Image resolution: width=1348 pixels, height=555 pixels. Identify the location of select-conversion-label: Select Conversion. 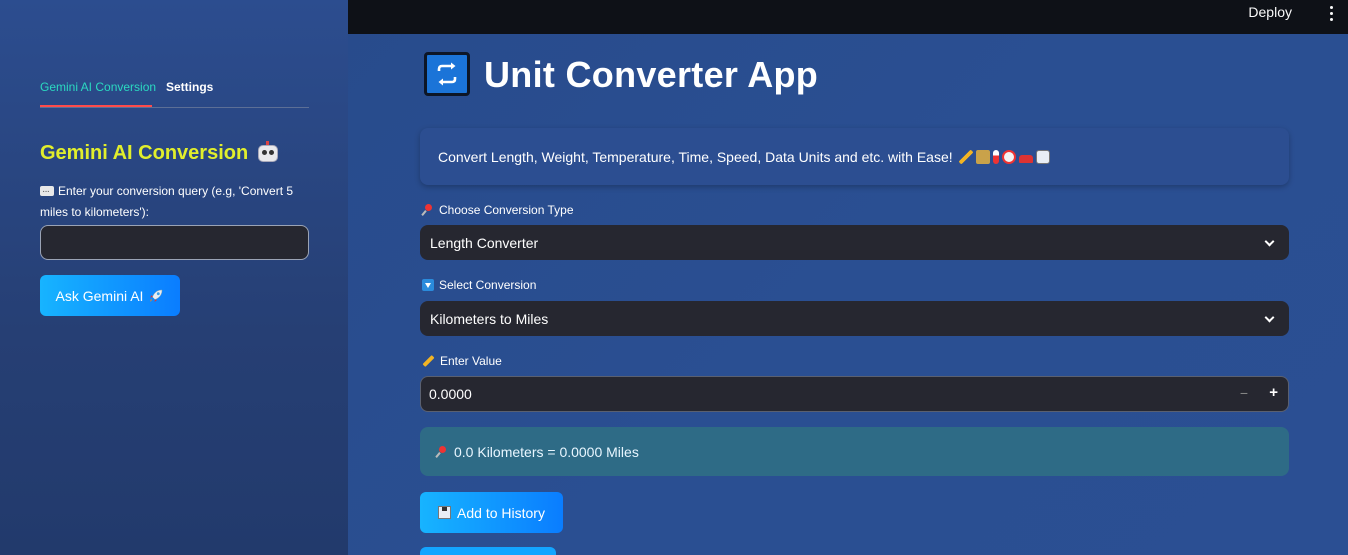
(479, 285).